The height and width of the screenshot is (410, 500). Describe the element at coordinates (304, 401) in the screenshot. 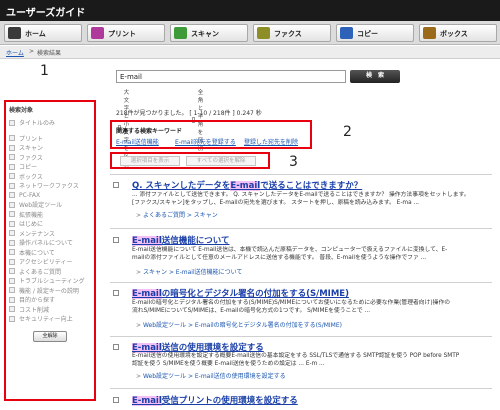

I see `search-result: E-mail受信プリントの使用環境を設定する` at that location.